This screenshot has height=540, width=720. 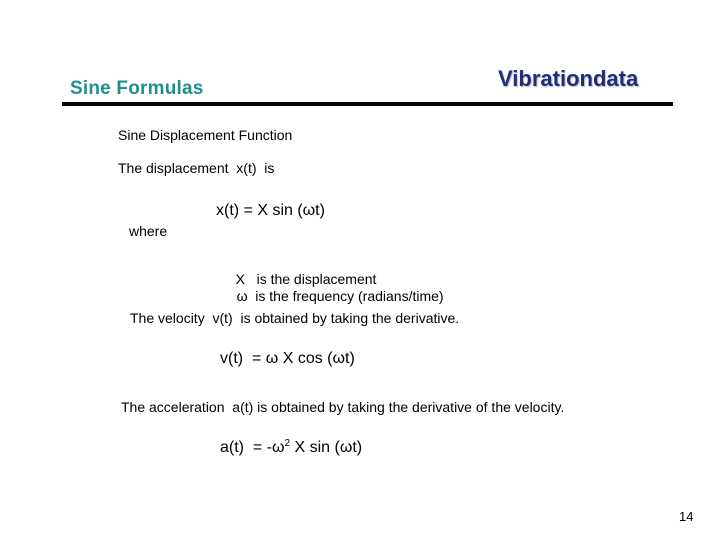 What do you see at coordinates (326, 447) in the screenshot?
I see `acceleration-equation-suffix: X sin (ωt)` at bounding box center [326, 447].